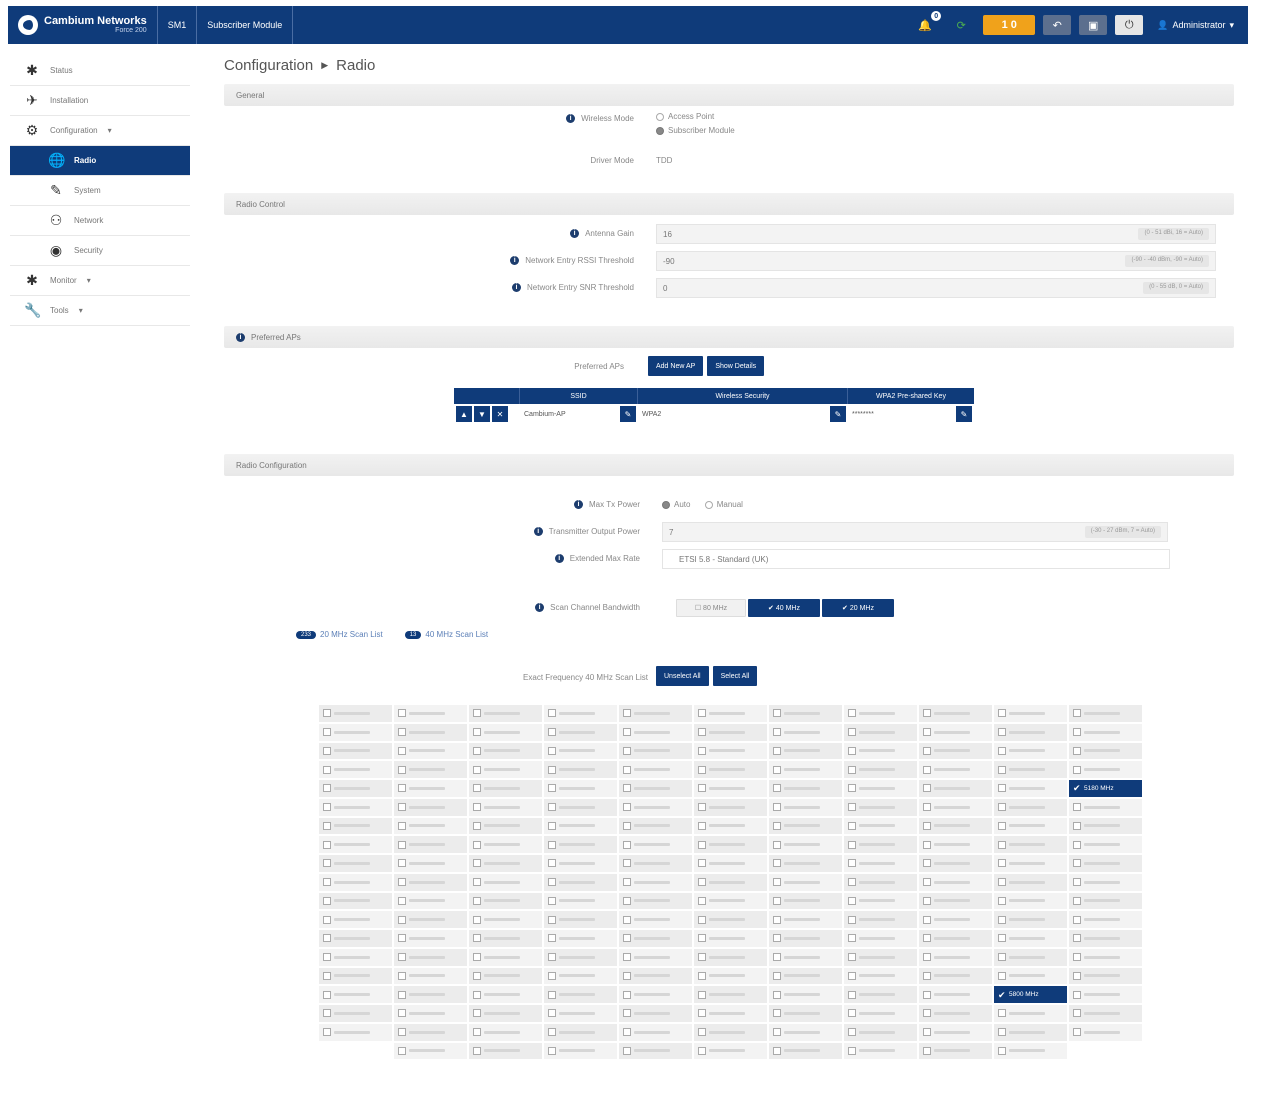  Describe the element at coordinates (682, 676) in the screenshot. I see `unselect-all-button: Unselect All` at that location.